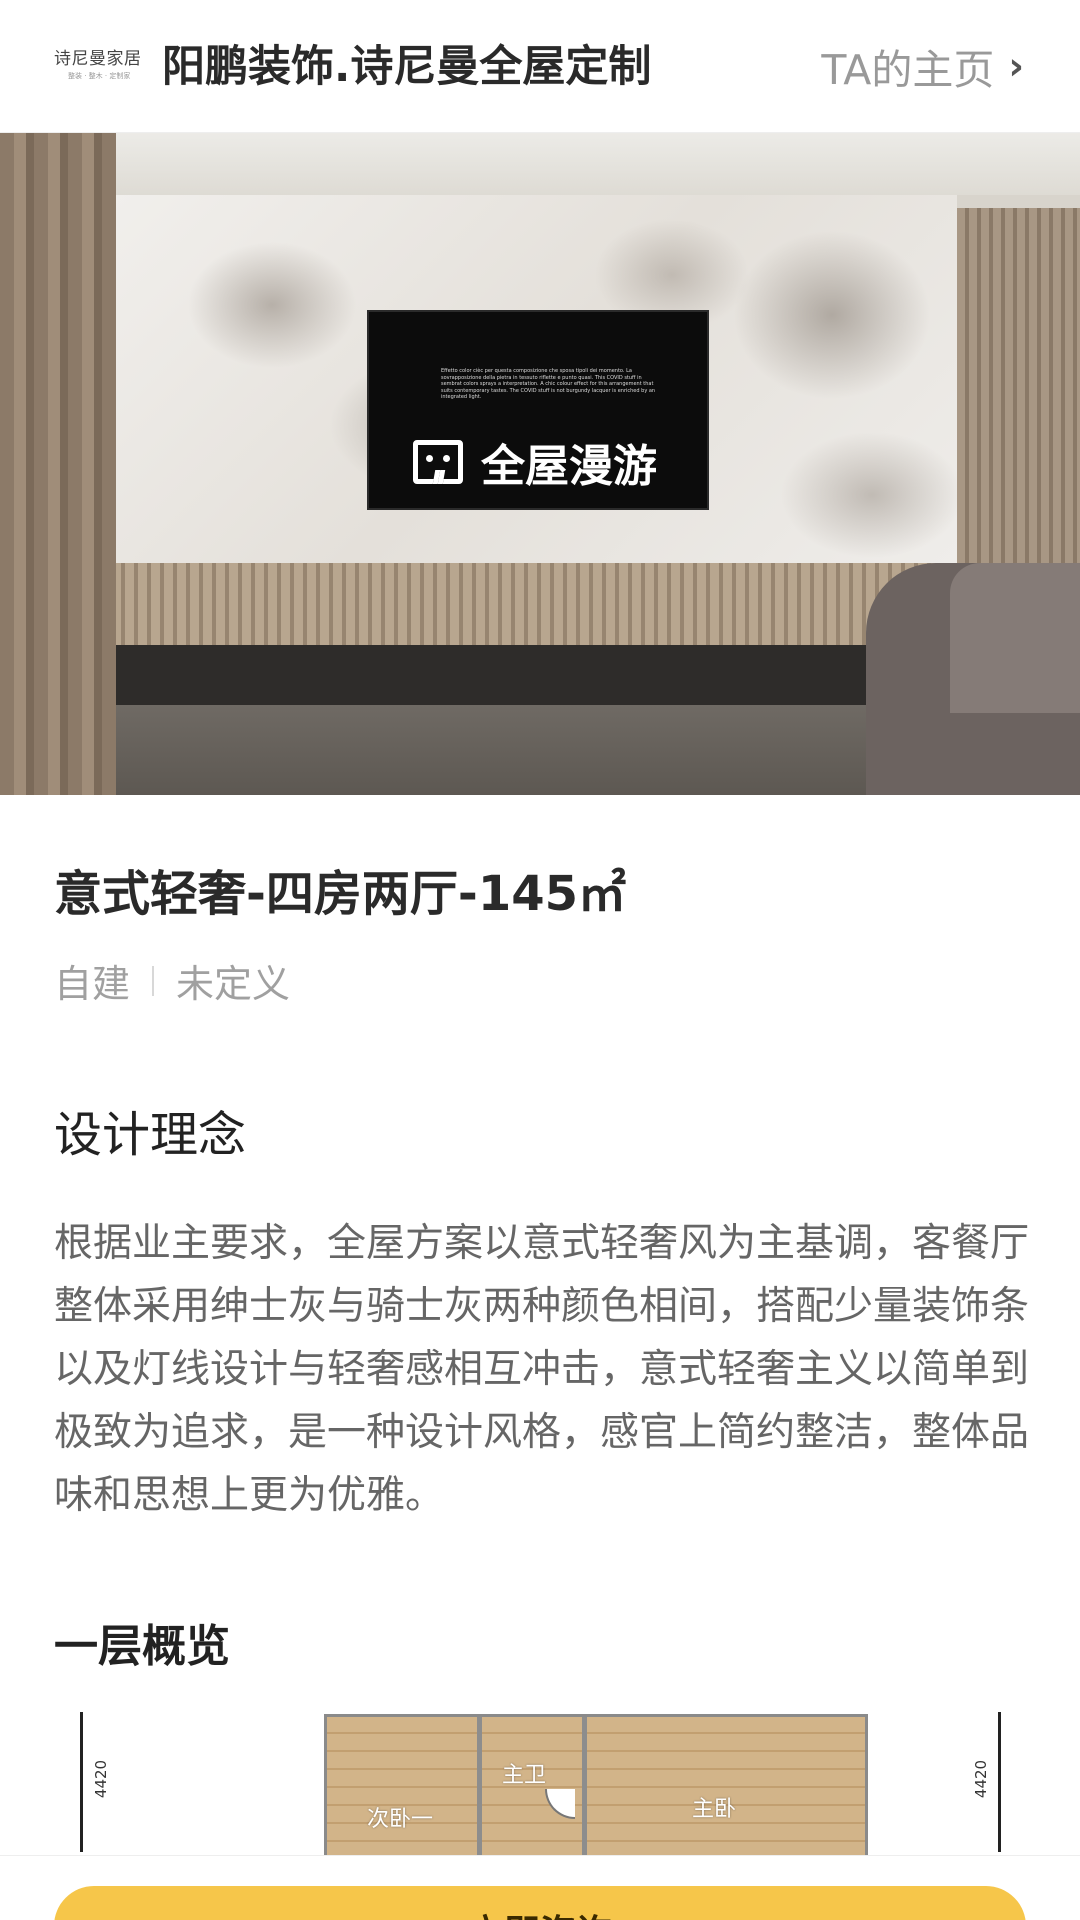 This screenshot has width=1080, height=1920. What do you see at coordinates (172, 980) in the screenshot?
I see `case-meta: 自建 未定义` at bounding box center [172, 980].